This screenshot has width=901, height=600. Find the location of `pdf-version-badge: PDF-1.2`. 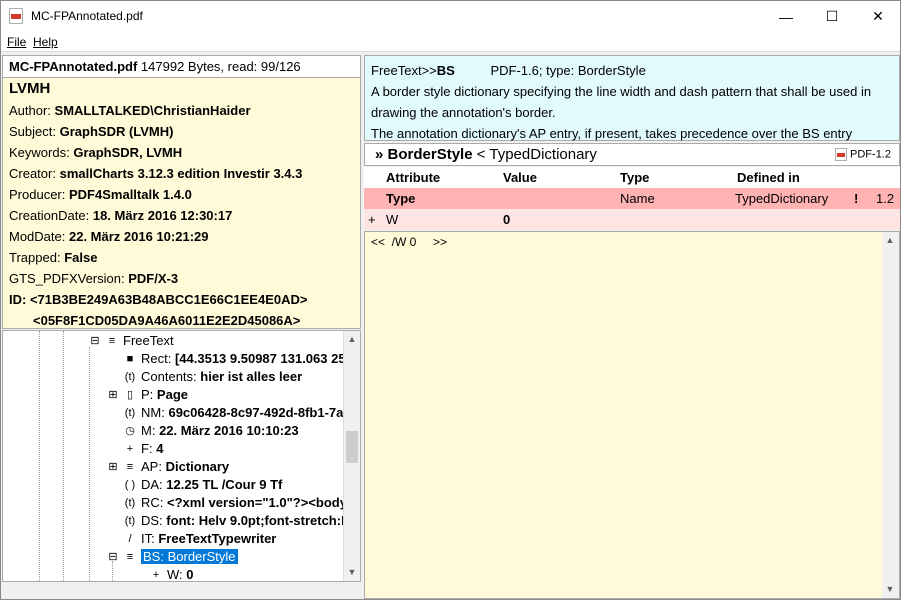

pdf-version-badge: PDF-1.2 is located at coordinates (863, 154).